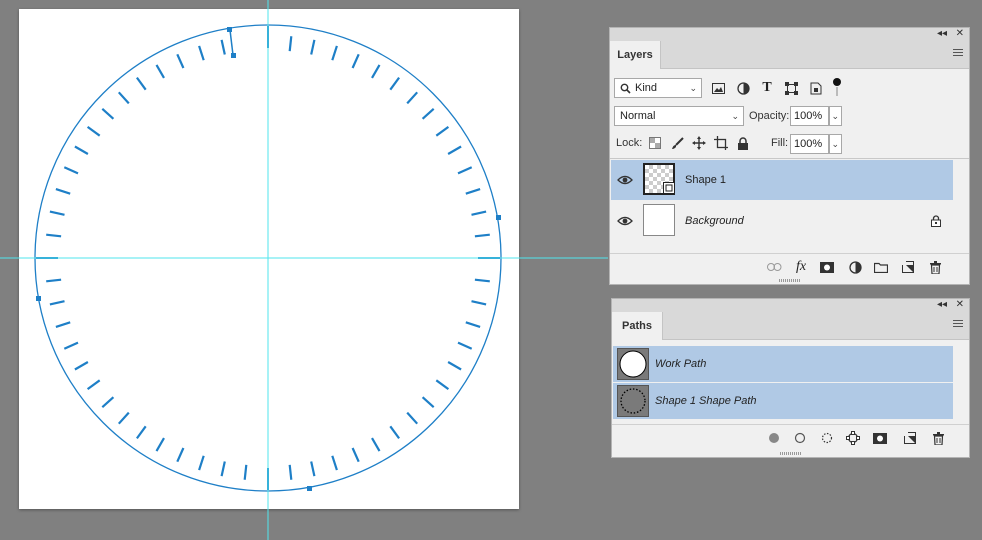 This screenshot has width=982, height=540. I want to click on fill-path-icon, so click(774, 438).